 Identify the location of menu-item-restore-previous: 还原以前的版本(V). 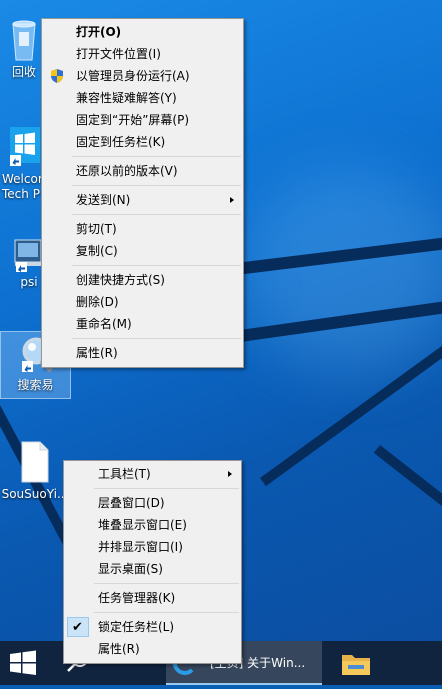
(142, 171).